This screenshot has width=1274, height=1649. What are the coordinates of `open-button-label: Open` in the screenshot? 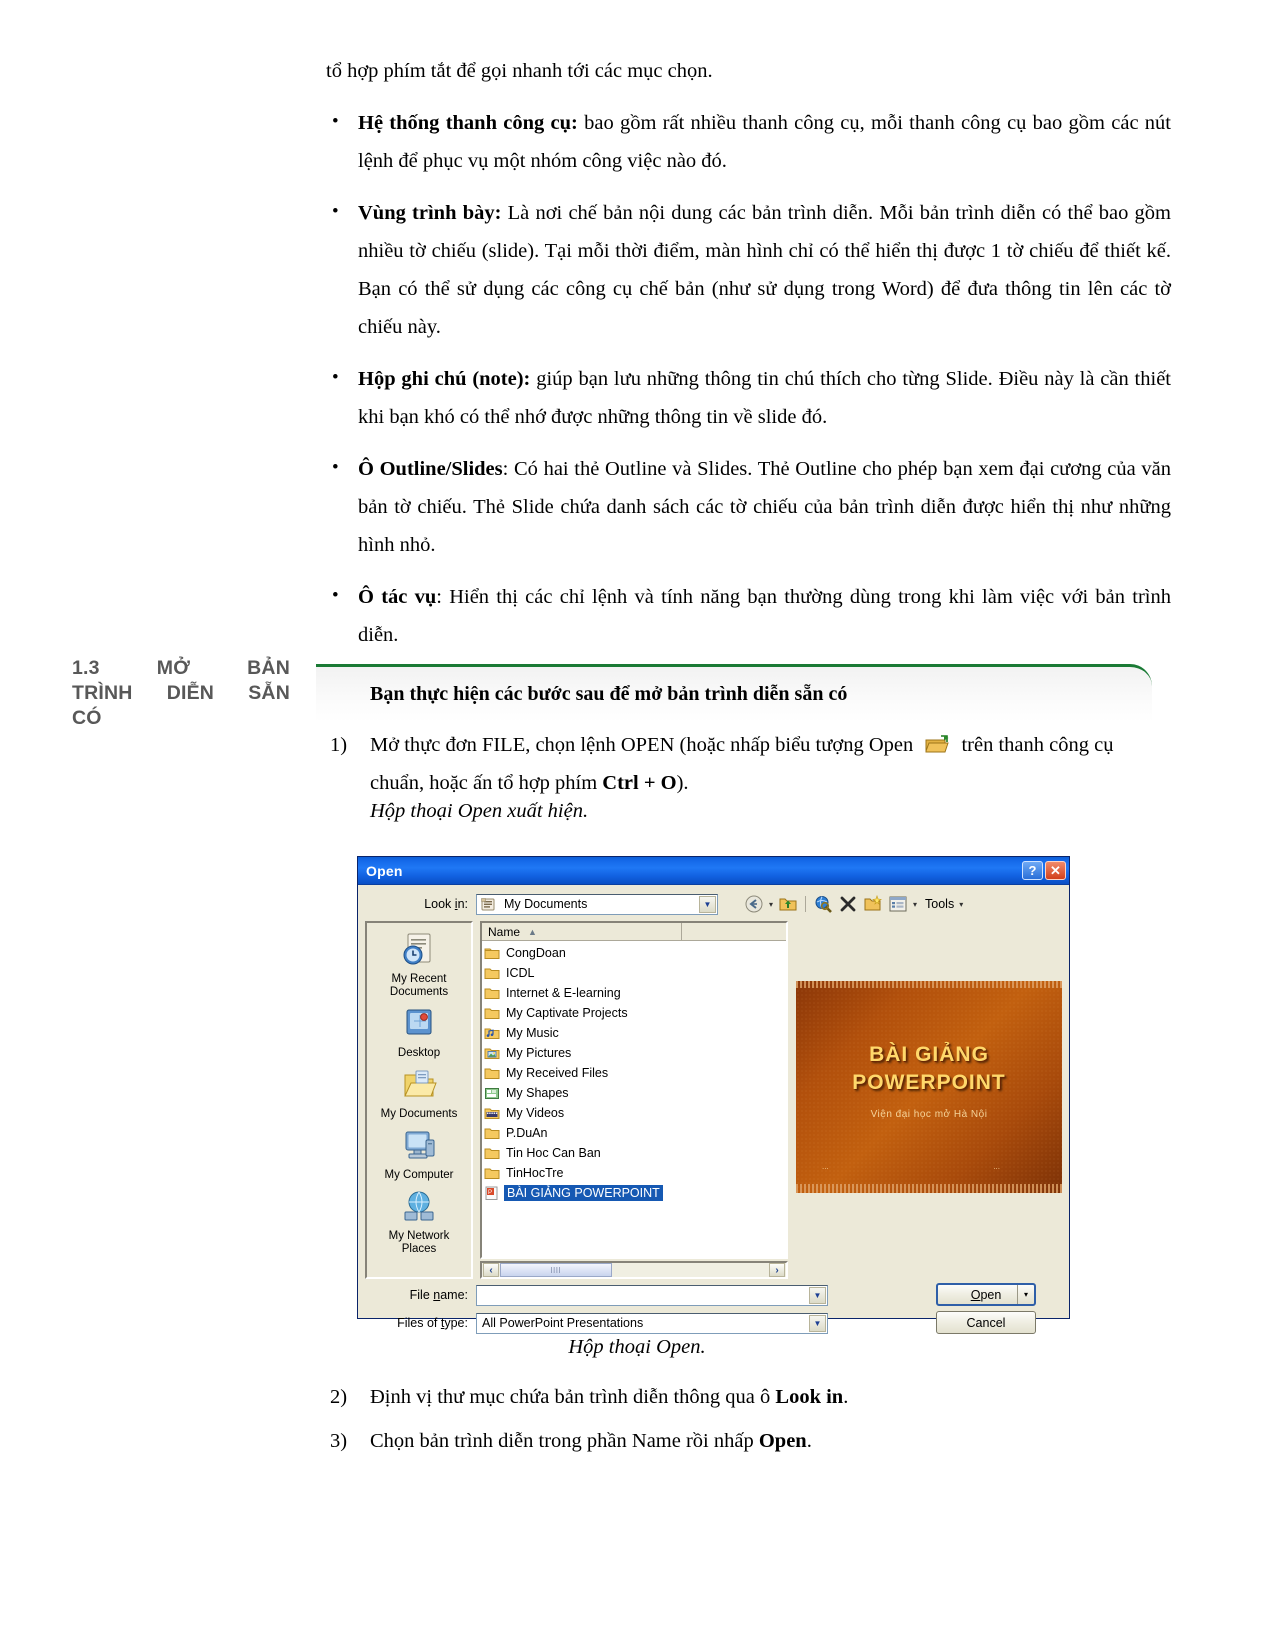 It's located at (986, 1295).